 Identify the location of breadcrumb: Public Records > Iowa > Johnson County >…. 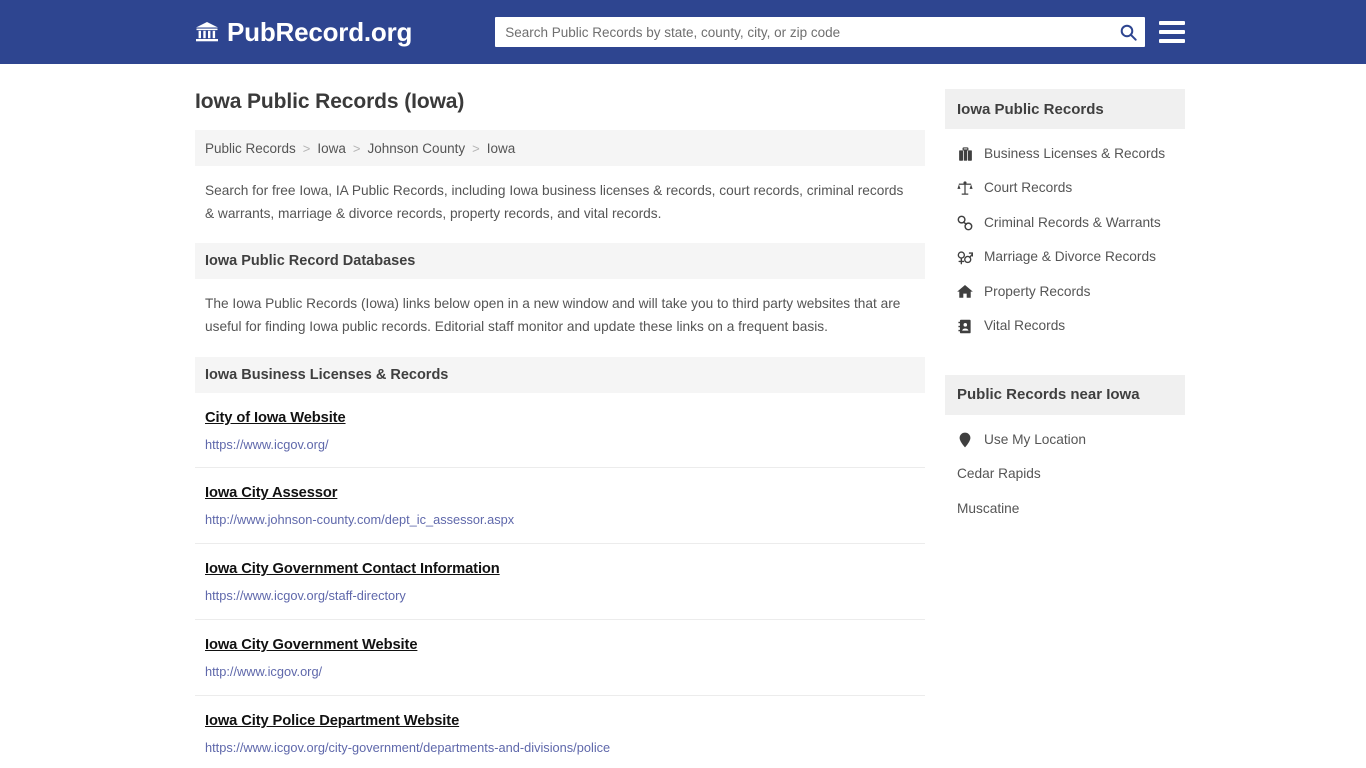
(560, 148).